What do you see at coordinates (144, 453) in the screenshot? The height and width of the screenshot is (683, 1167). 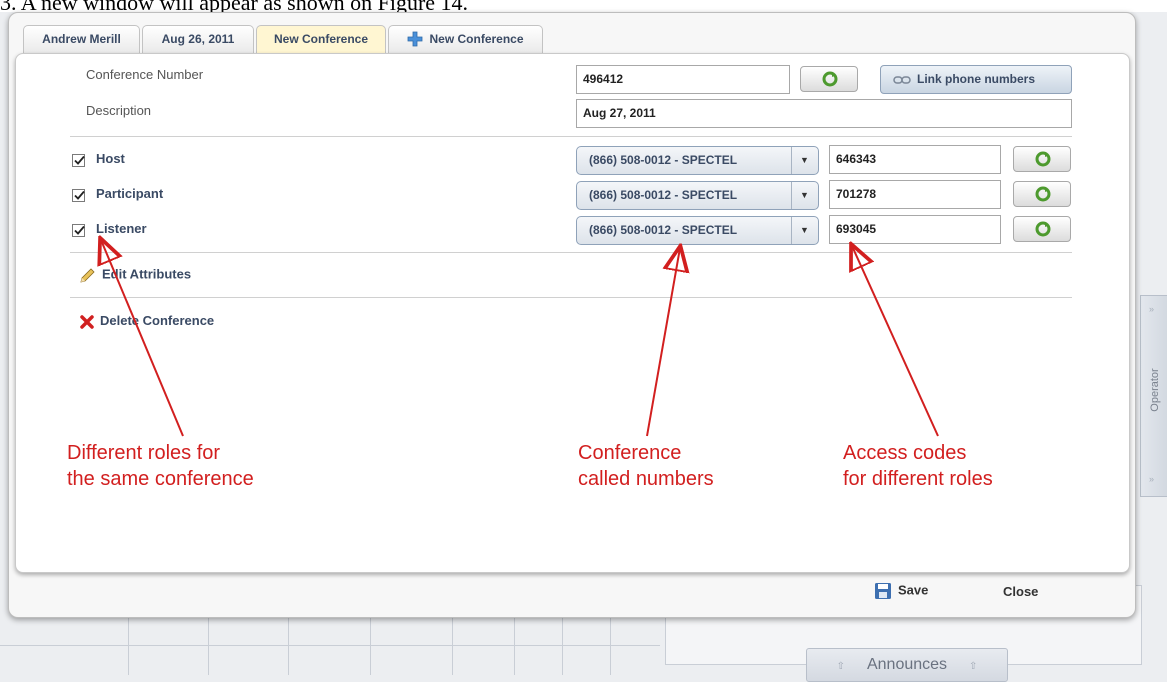 I see `annotation-roles-line1: Different roles for` at bounding box center [144, 453].